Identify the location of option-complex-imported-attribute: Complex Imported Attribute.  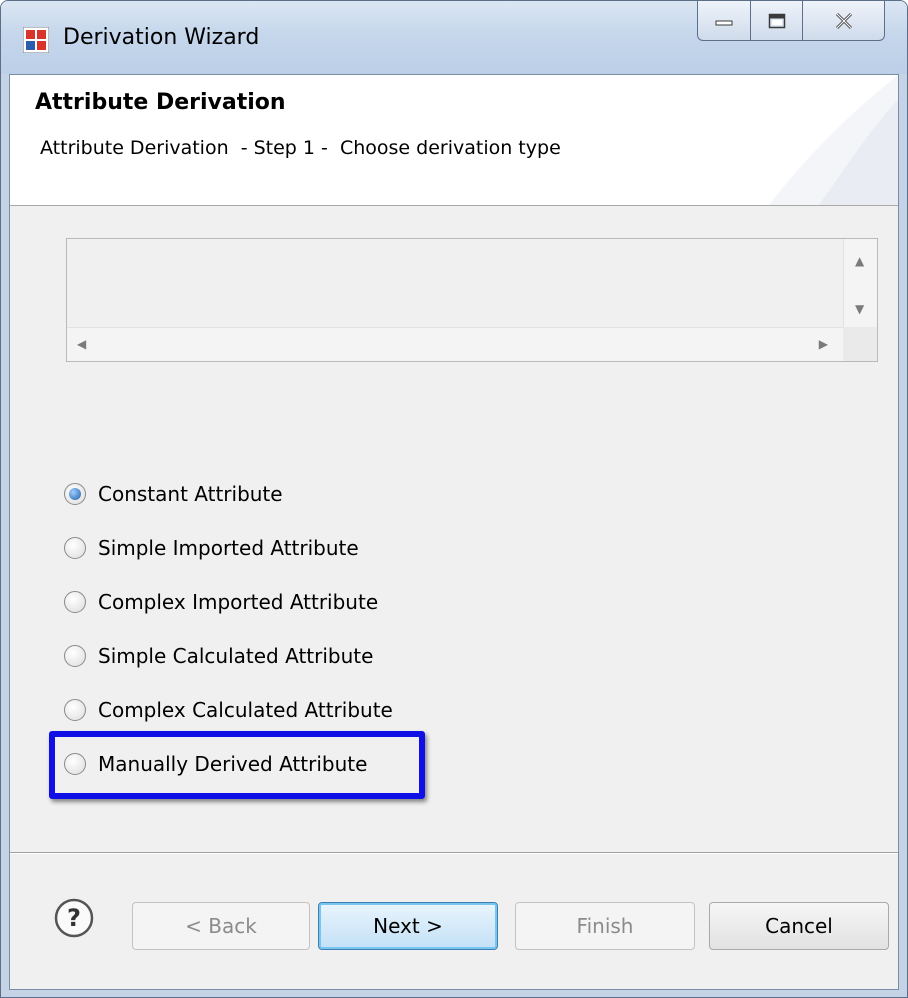
(228, 602).